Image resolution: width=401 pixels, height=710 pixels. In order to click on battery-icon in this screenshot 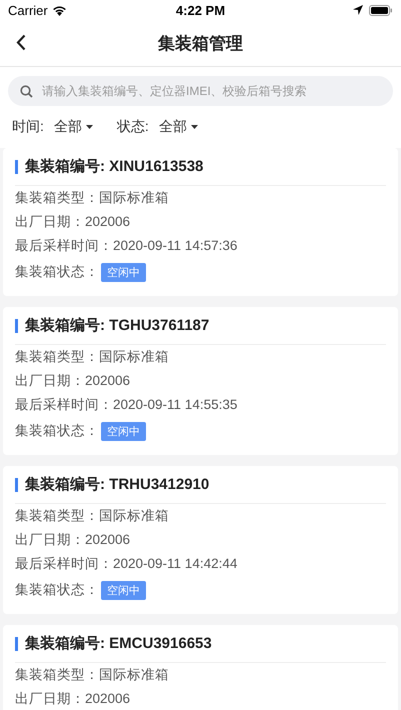, I will do `click(381, 10)`.